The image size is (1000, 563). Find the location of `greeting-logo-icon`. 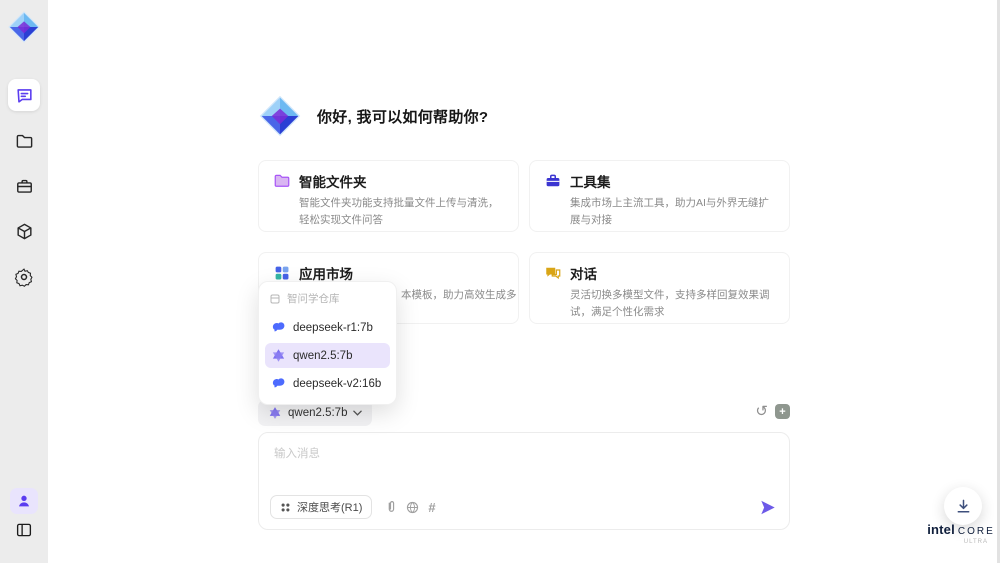

greeting-logo-icon is located at coordinates (280, 116).